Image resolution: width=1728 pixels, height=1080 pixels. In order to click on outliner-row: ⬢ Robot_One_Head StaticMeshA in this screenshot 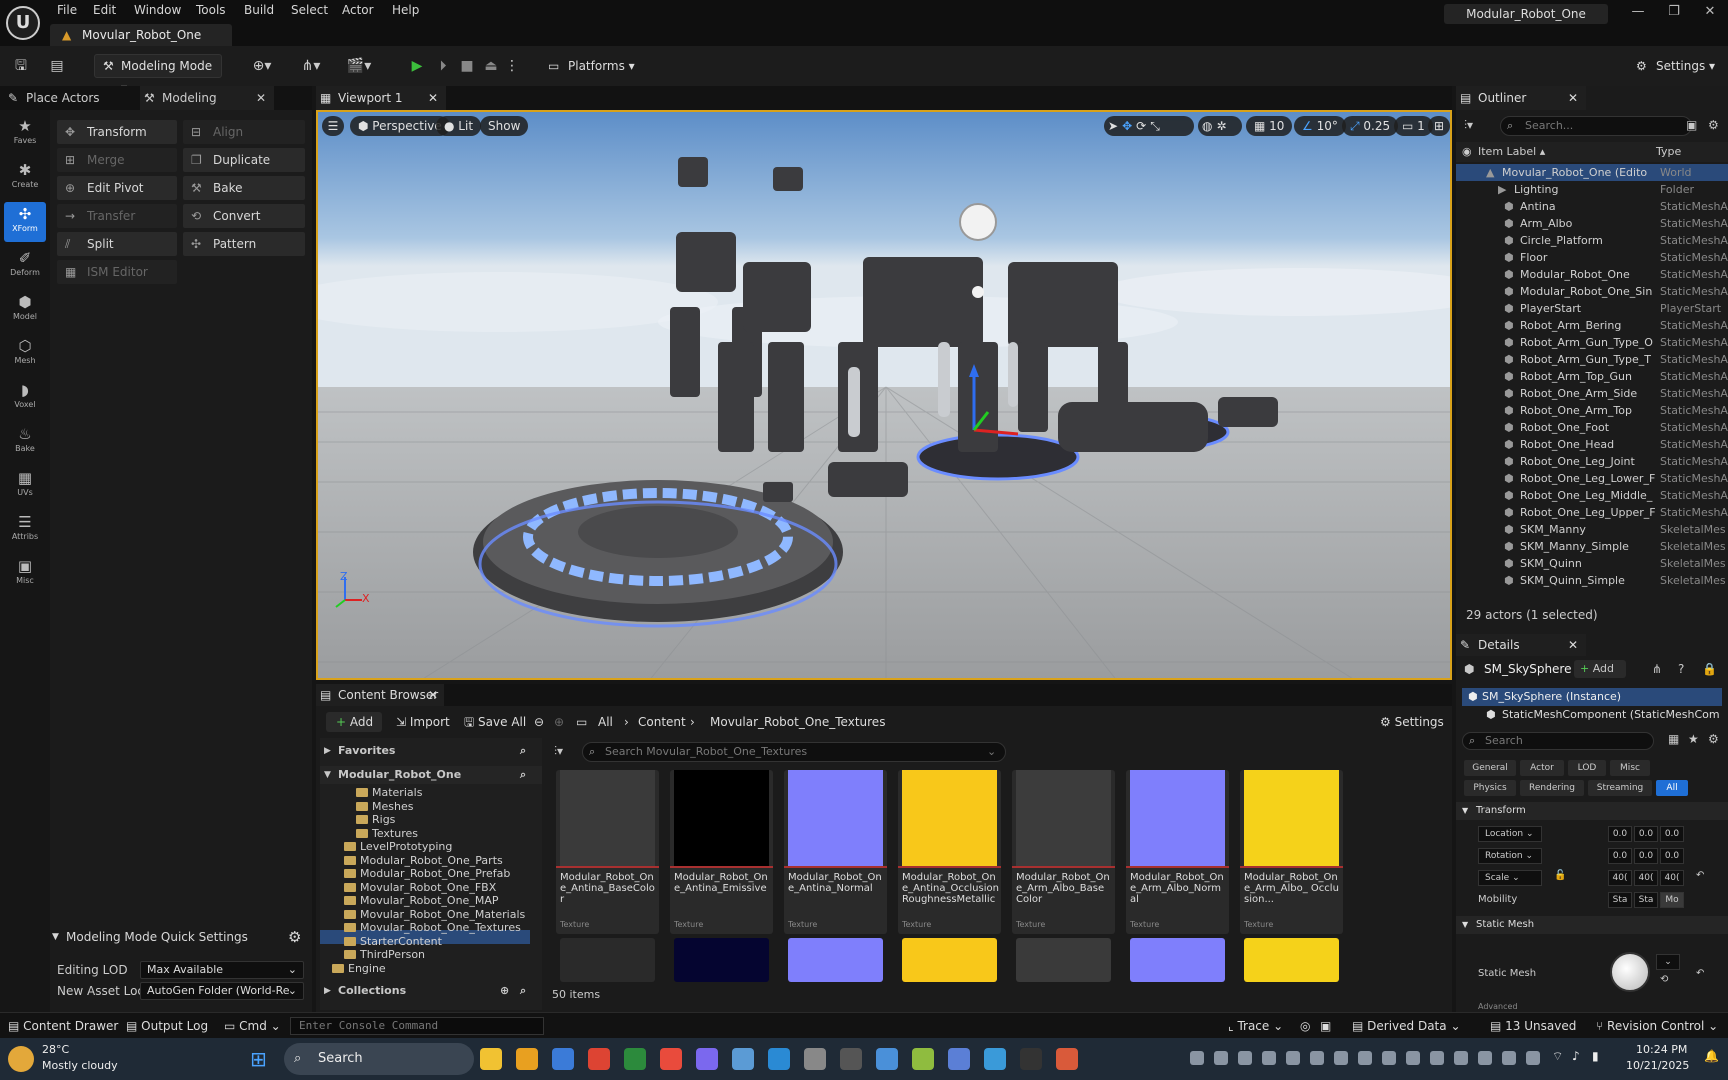, I will do `click(1592, 444)`.